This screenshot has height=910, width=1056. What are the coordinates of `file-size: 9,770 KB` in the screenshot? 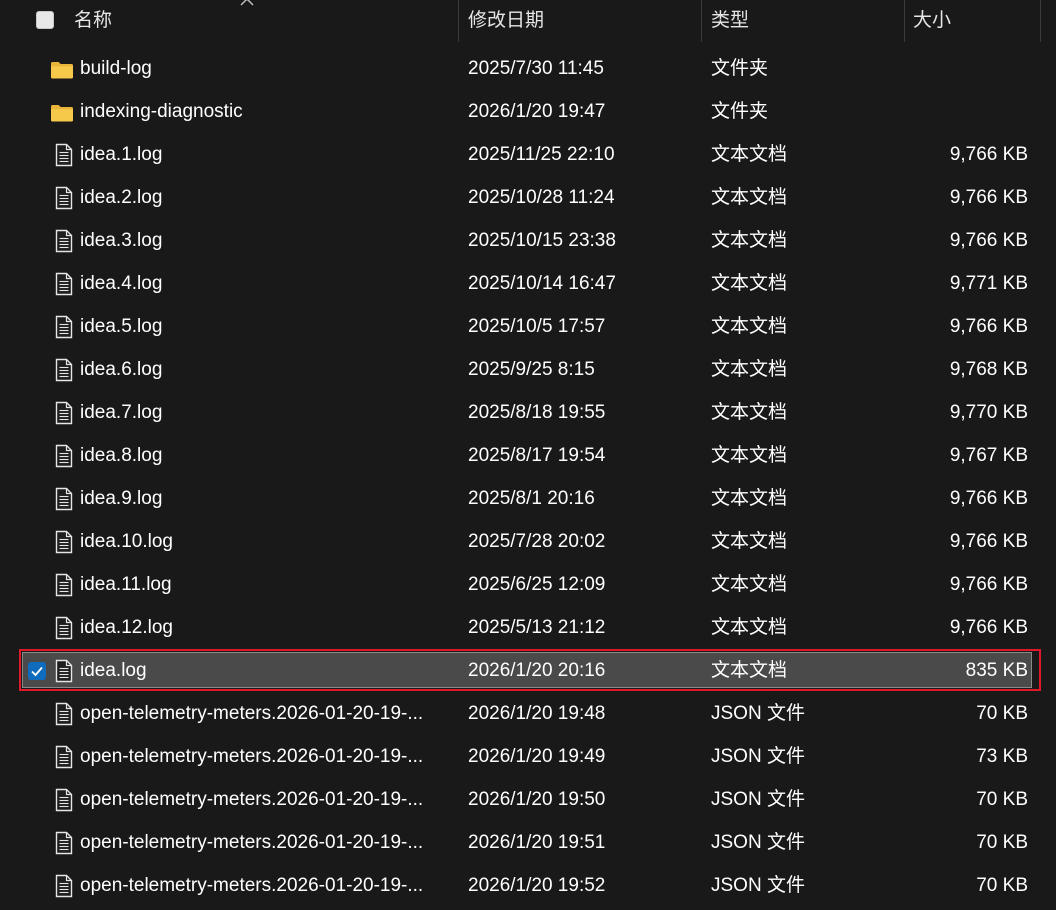 It's located at (988, 412).